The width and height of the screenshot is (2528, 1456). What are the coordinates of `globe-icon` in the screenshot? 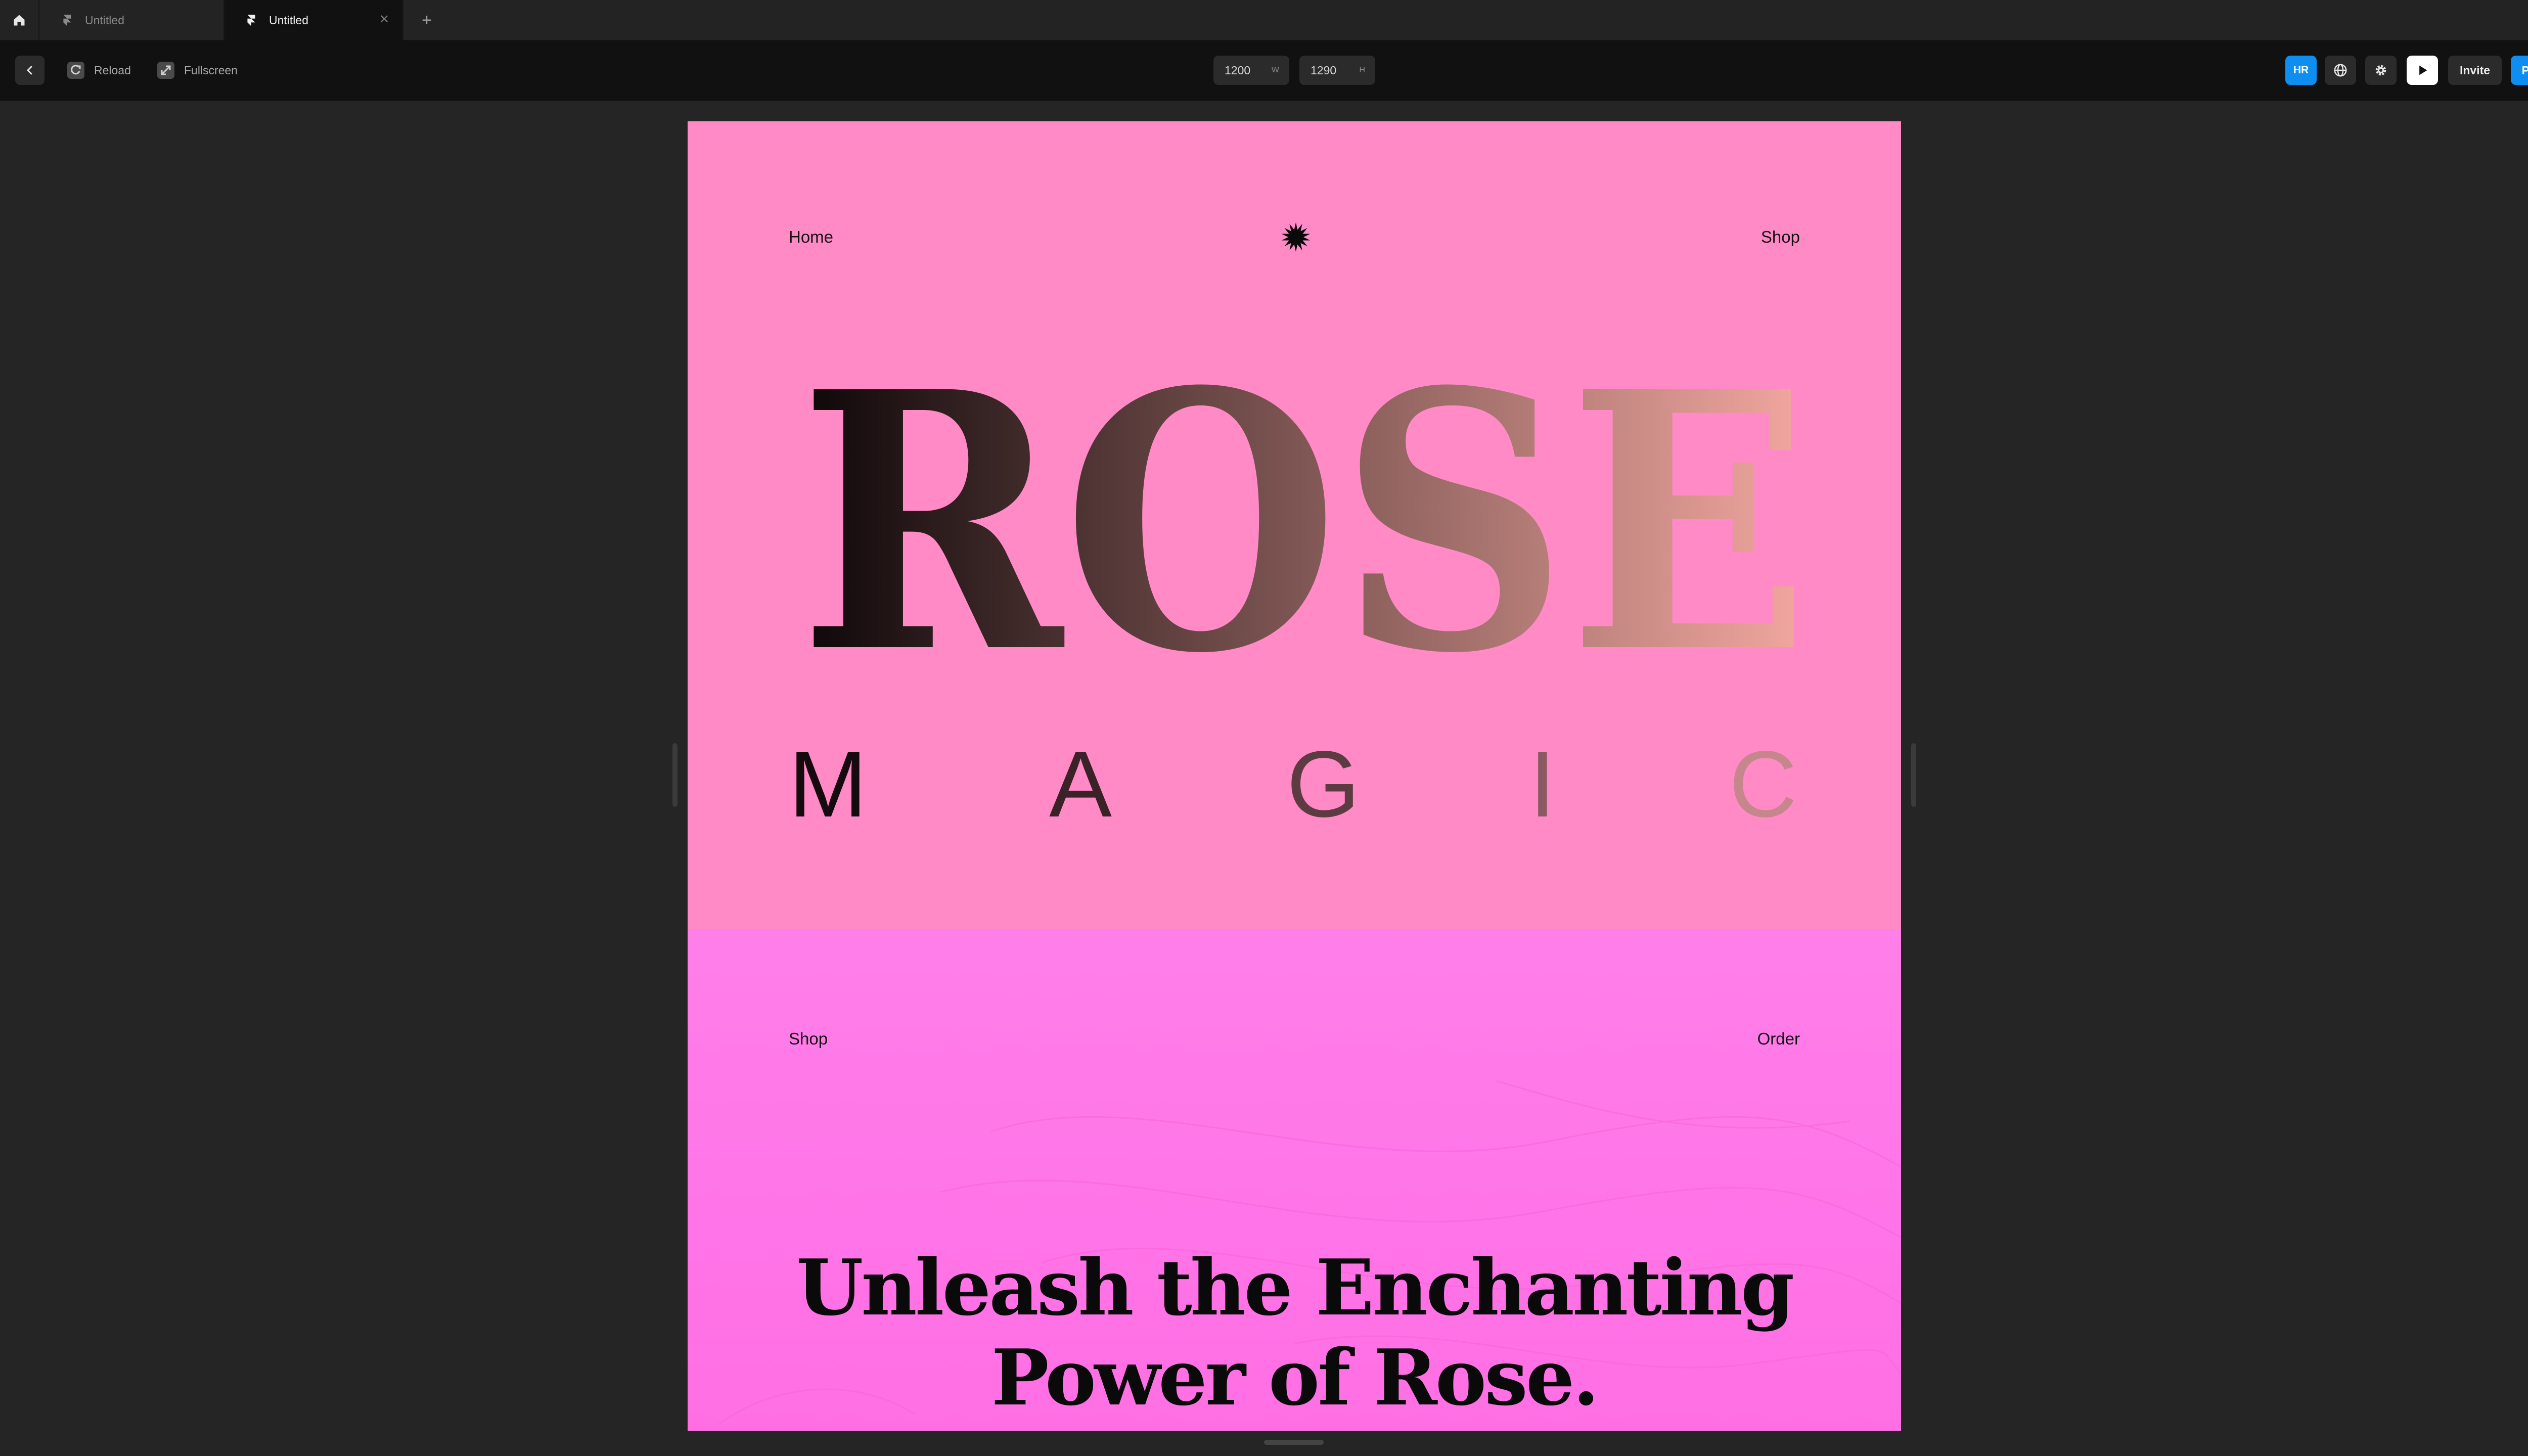 It's located at (2341, 70).